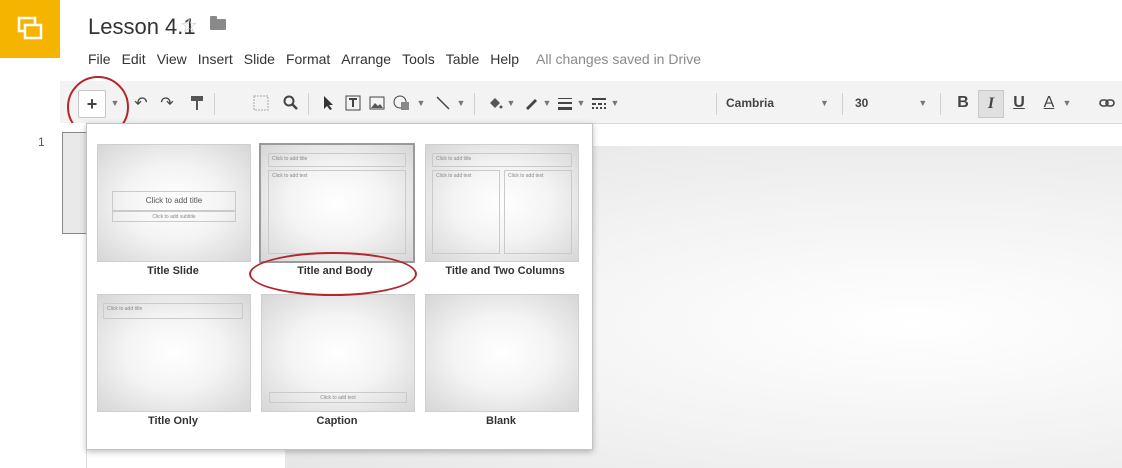 This screenshot has width=1122, height=468. Describe the element at coordinates (511, 103) in the screenshot. I see `fill-color-dropdown: ▼` at that location.